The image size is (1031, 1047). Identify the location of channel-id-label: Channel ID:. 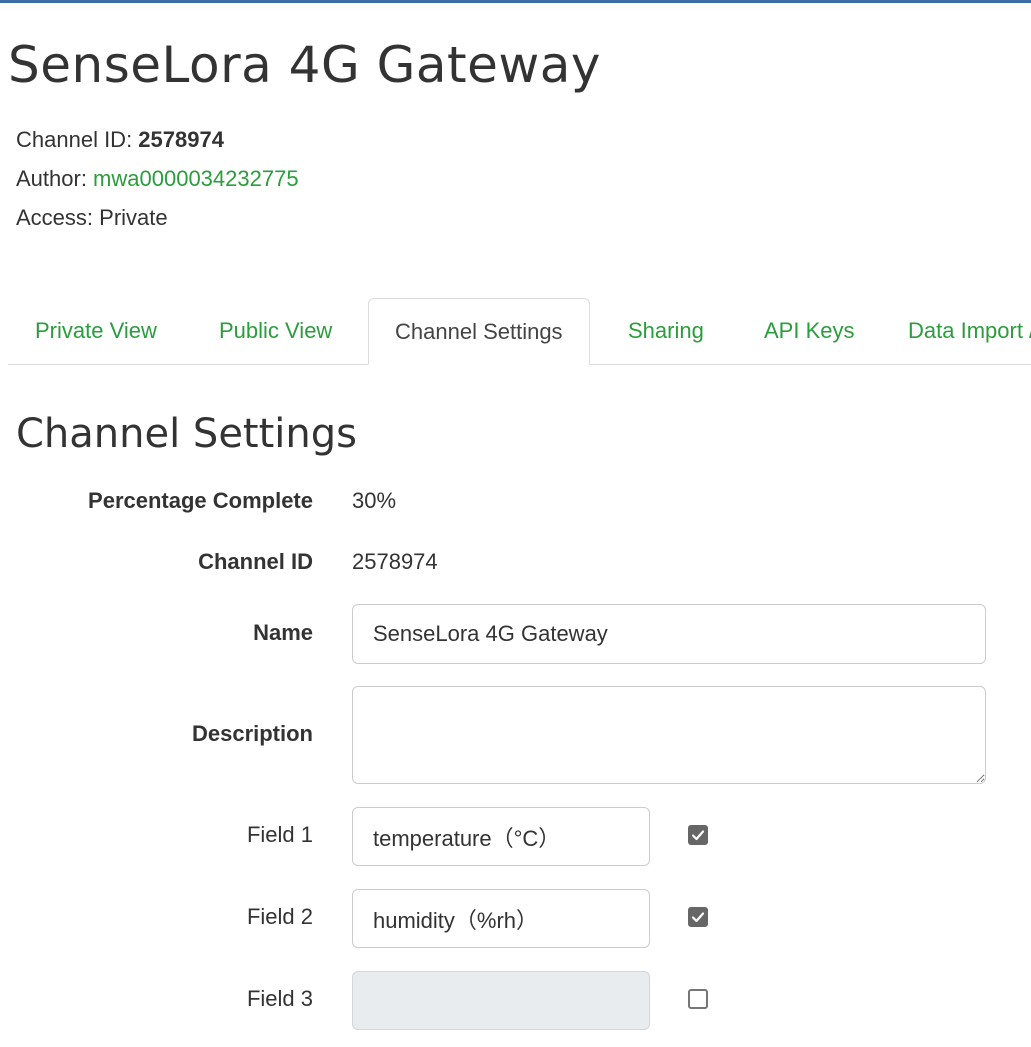
(77, 139).